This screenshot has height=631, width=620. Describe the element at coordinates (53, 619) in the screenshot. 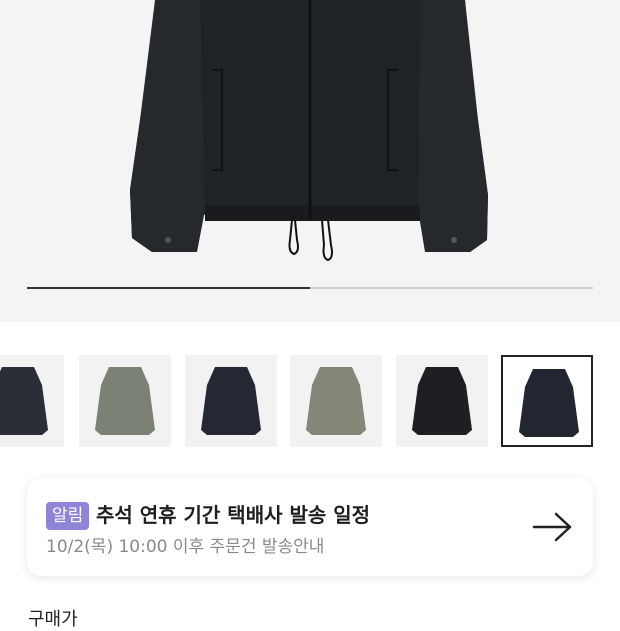

I see `section-label-price: 구매가` at that location.